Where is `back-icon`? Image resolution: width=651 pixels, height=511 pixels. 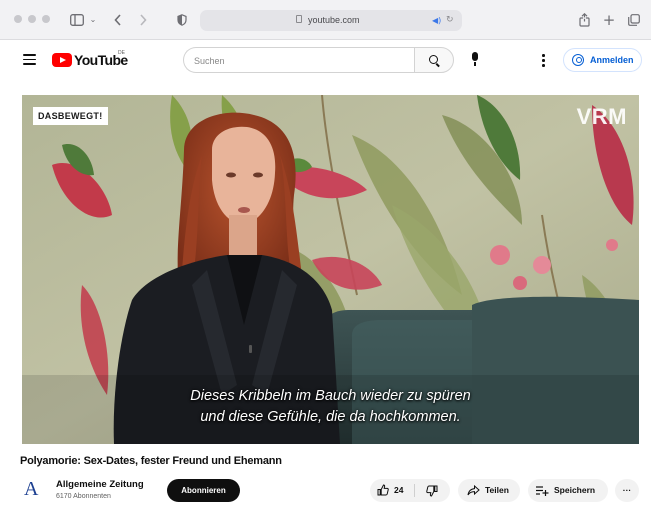 back-icon is located at coordinates (118, 20).